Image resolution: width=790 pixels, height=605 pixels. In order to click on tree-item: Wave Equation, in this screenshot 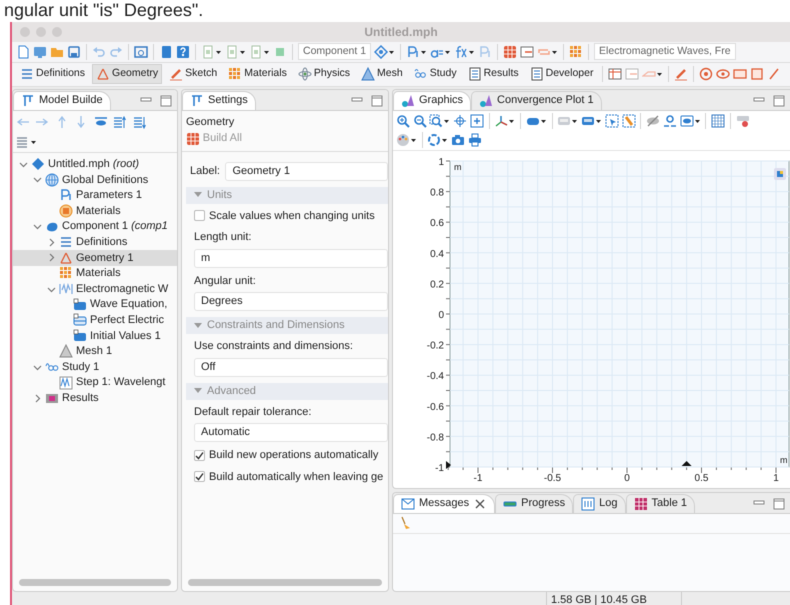, I will do `click(95, 304)`.